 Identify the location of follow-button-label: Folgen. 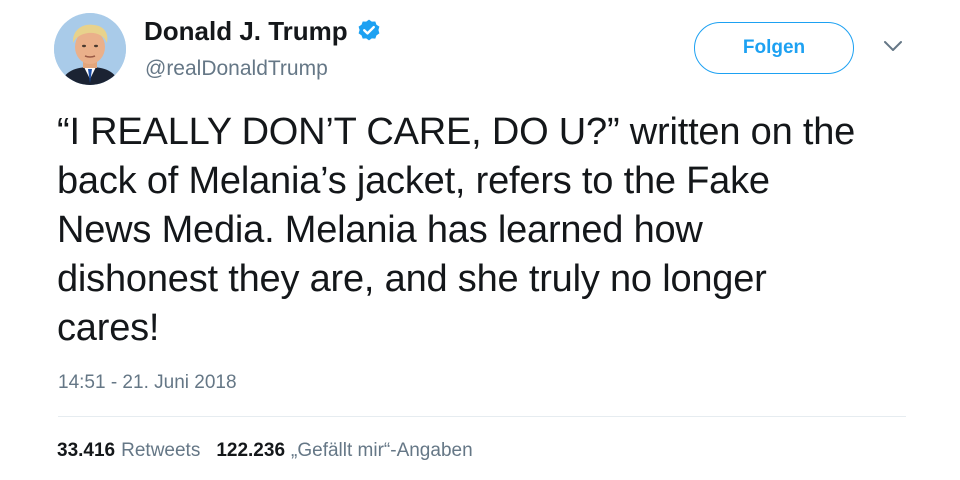
(774, 47).